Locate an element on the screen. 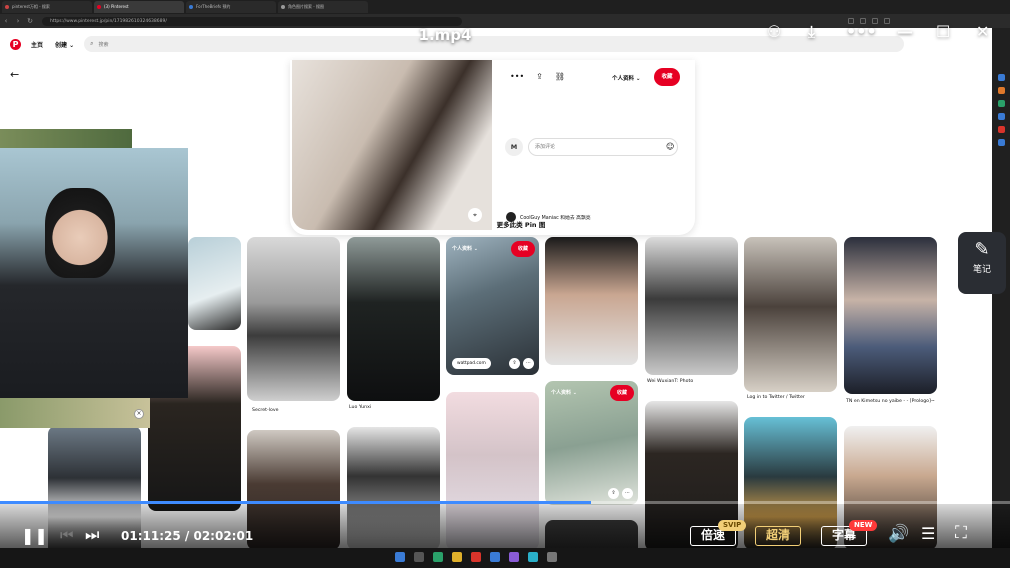 Image resolution: width=1010 pixels, height=568 pixels. pin-caption: Secret-love is located at coordinates (265, 410).